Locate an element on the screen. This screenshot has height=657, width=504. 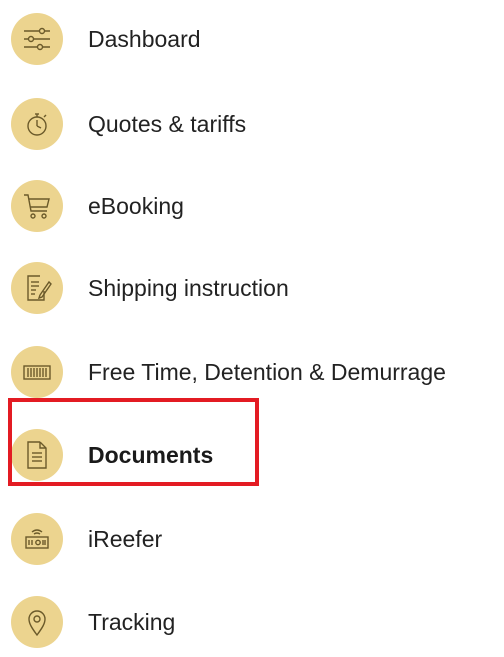
sliders-icon is located at coordinates (37, 39).